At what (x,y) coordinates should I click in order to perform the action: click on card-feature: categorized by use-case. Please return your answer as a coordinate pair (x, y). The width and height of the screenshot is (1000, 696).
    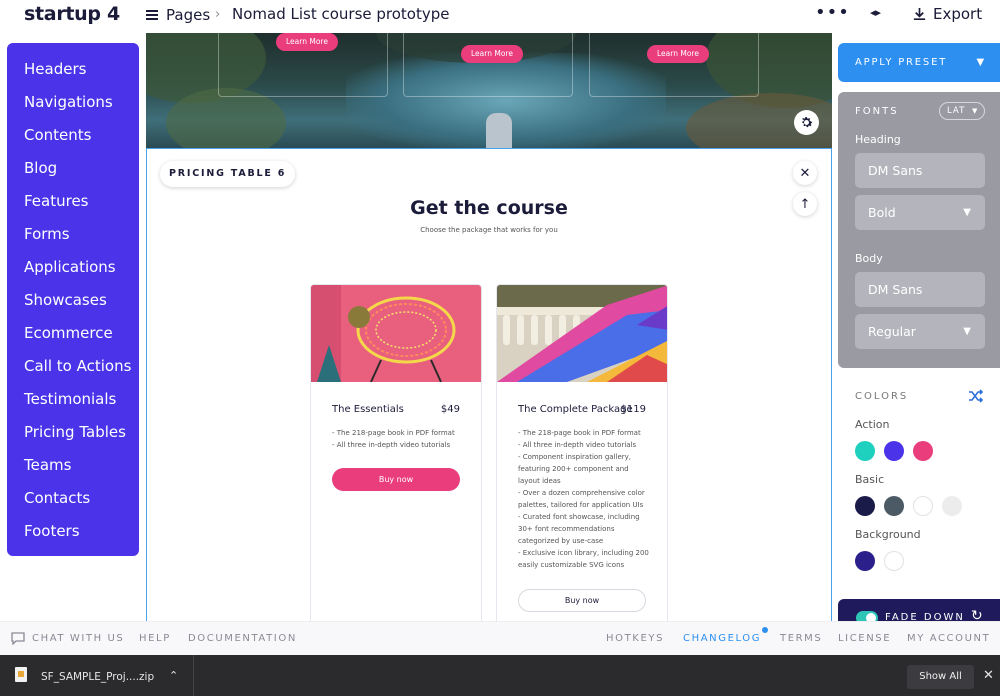
    Looking at the image, I should click on (584, 541).